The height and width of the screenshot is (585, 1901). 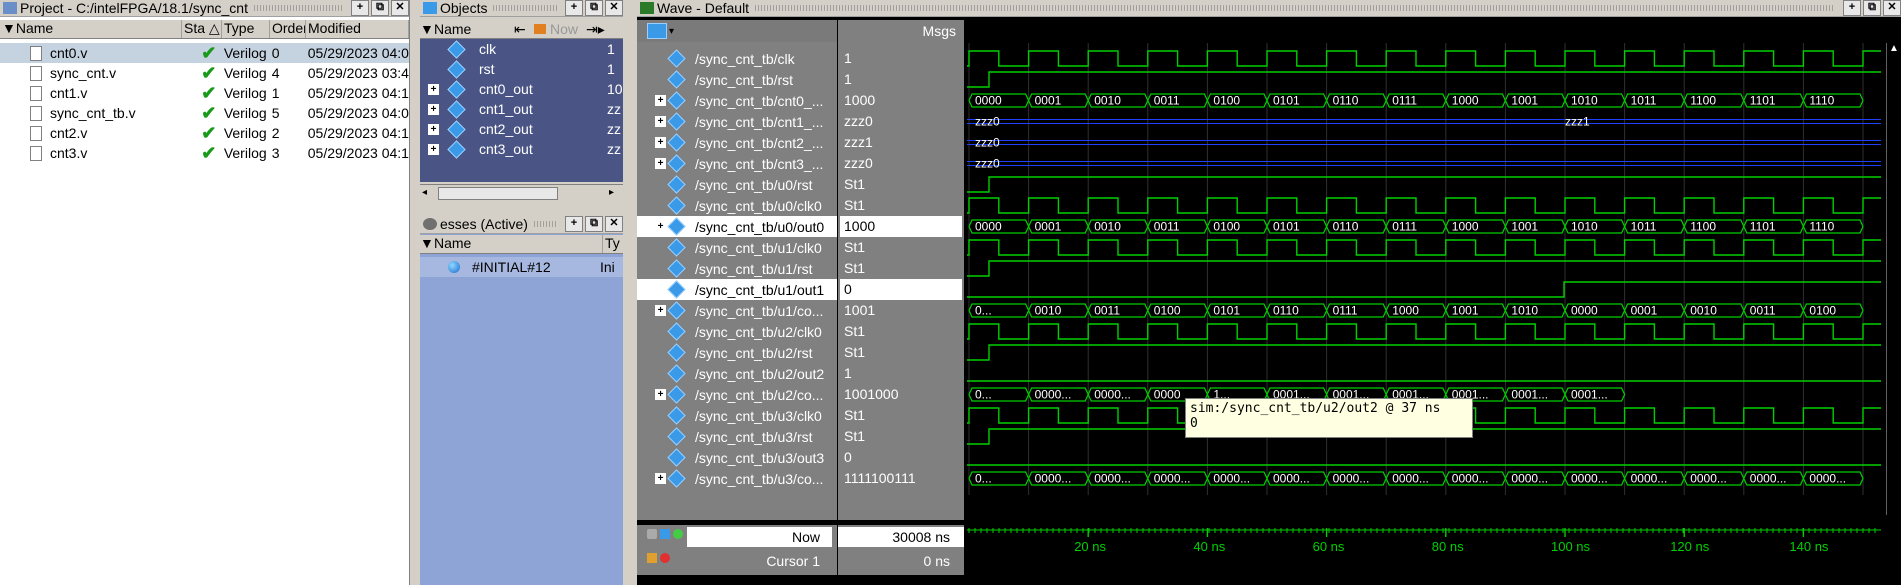 I want to click on signal-name-row: /sync_cnt_tb/u0/rst, so click(x=737, y=184).